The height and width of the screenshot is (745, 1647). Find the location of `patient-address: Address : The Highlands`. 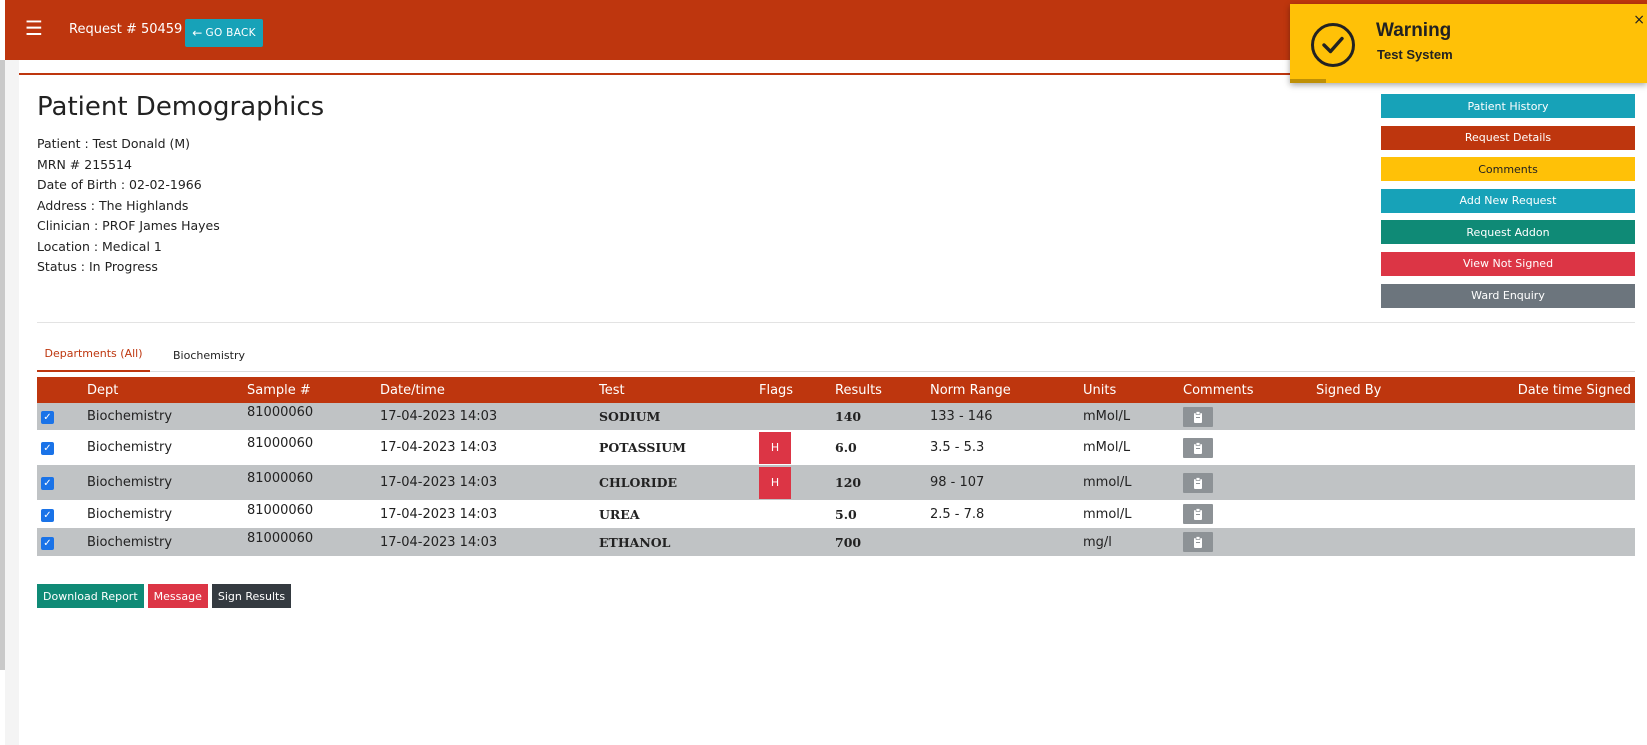

patient-address: Address : The Highlands is located at coordinates (113, 205).